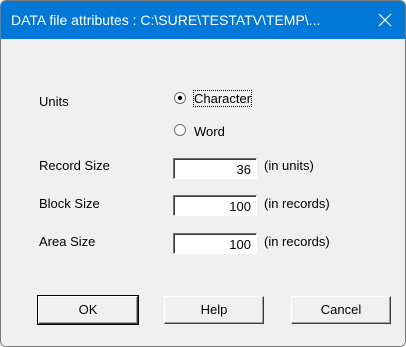 Image resolution: width=406 pixels, height=347 pixels. What do you see at coordinates (67, 241) in the screenshot?
I see `area-size-label: Area Size` at bounding box center [67, 241].